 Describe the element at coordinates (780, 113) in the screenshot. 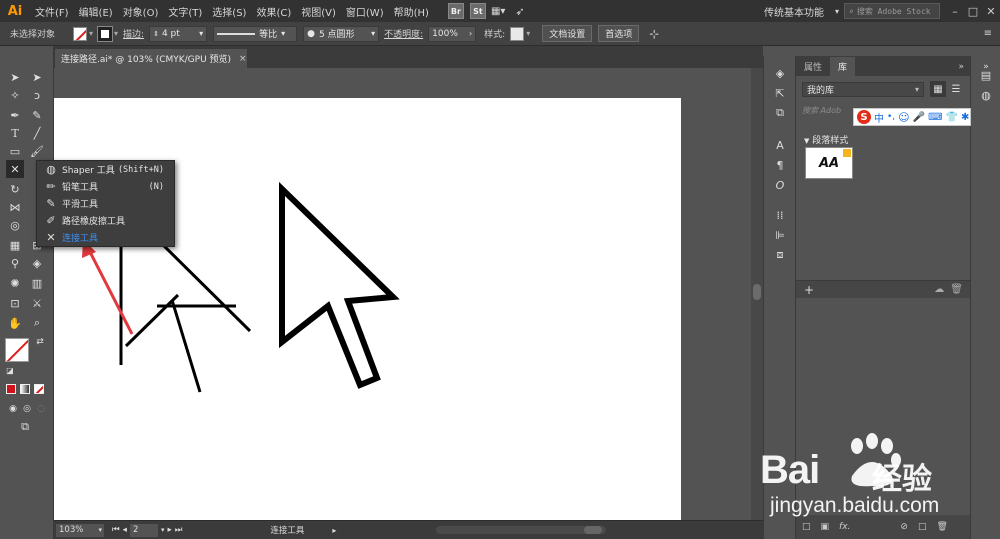

I see `artboards-icon: ⧉` at that location.